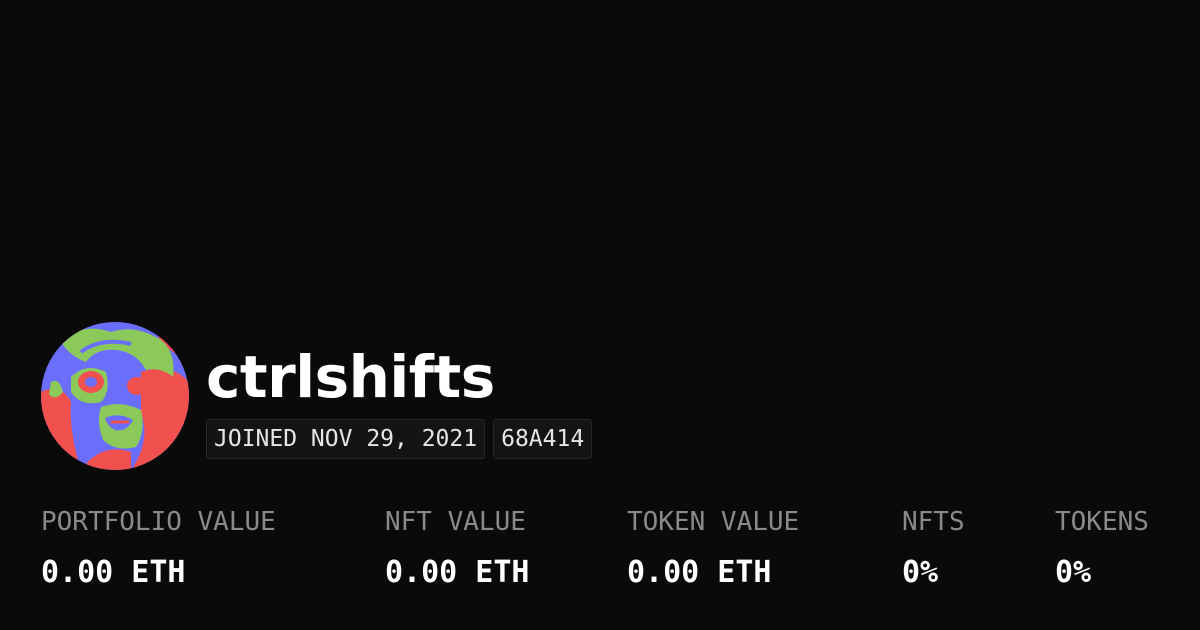  What do you see at coordinates (158, 548) in the screenshot?
I see `stat-portfolio-value: PORTFOLIO VALUE 0.00 ETH` at bounding box center [158, 548].